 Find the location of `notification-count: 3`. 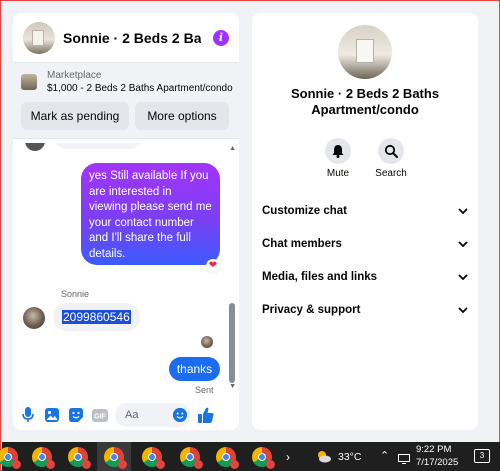

notification-count: 3 is located at coordinates (482, 455).